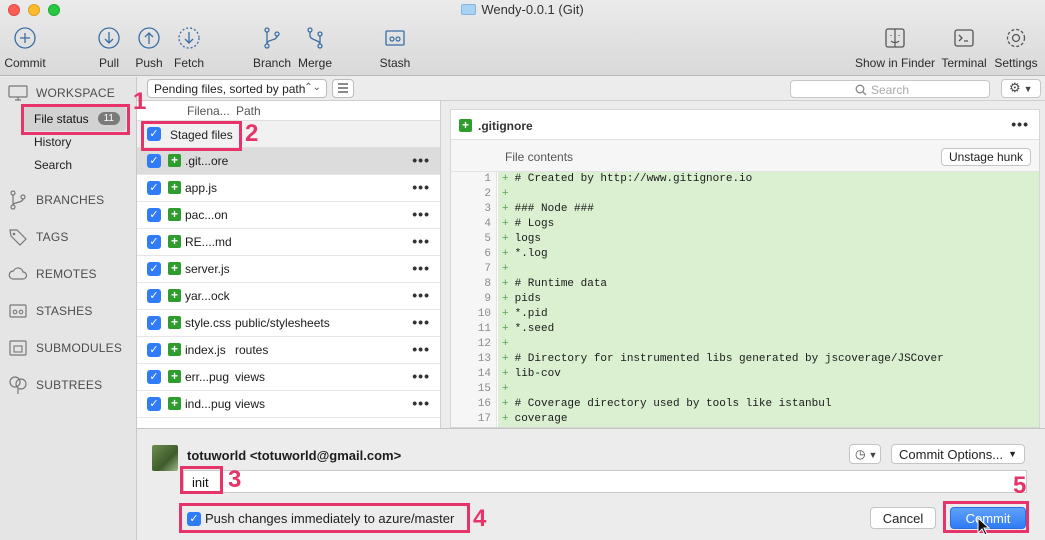 The width and height of the screenshot is (1045, 540). I want to click on sidebar-section-subtrees: SUBTREES, so click(55, 385).